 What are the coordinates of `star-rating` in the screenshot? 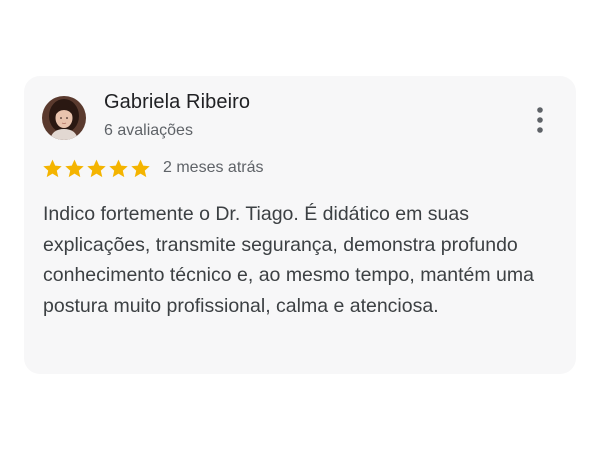 It's located at (96, 168).